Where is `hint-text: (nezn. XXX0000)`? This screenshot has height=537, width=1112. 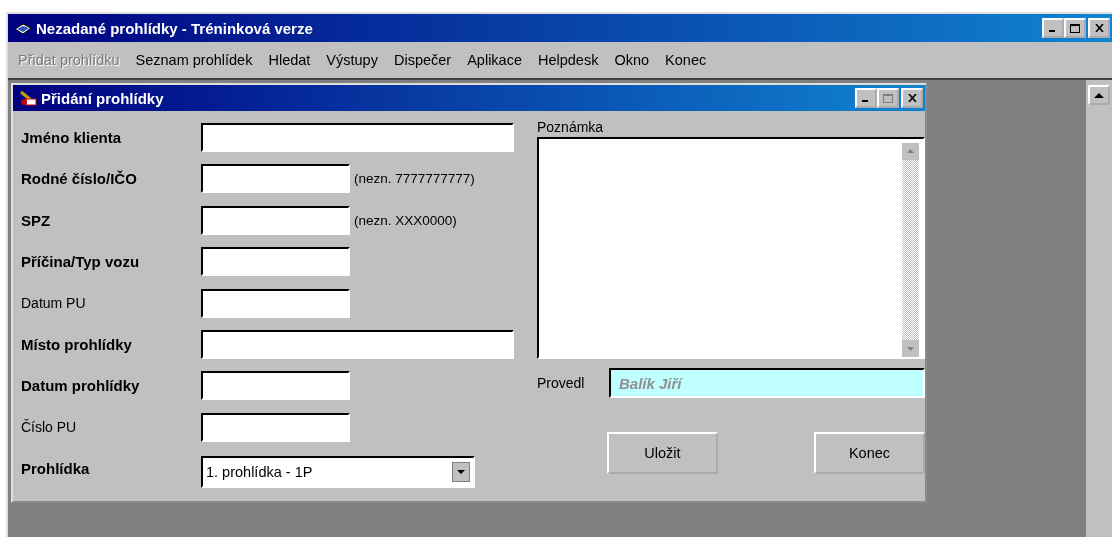 hint-text: (nezn. XXX0000) is located at coordinates (405, 220).